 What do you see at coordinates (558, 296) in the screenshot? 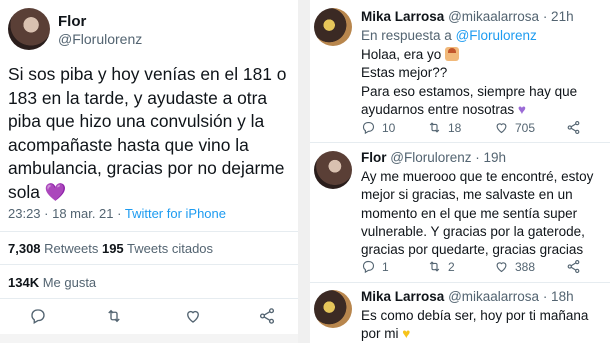
I see `reply-time: · 18h` at bounding box center [558, 296].